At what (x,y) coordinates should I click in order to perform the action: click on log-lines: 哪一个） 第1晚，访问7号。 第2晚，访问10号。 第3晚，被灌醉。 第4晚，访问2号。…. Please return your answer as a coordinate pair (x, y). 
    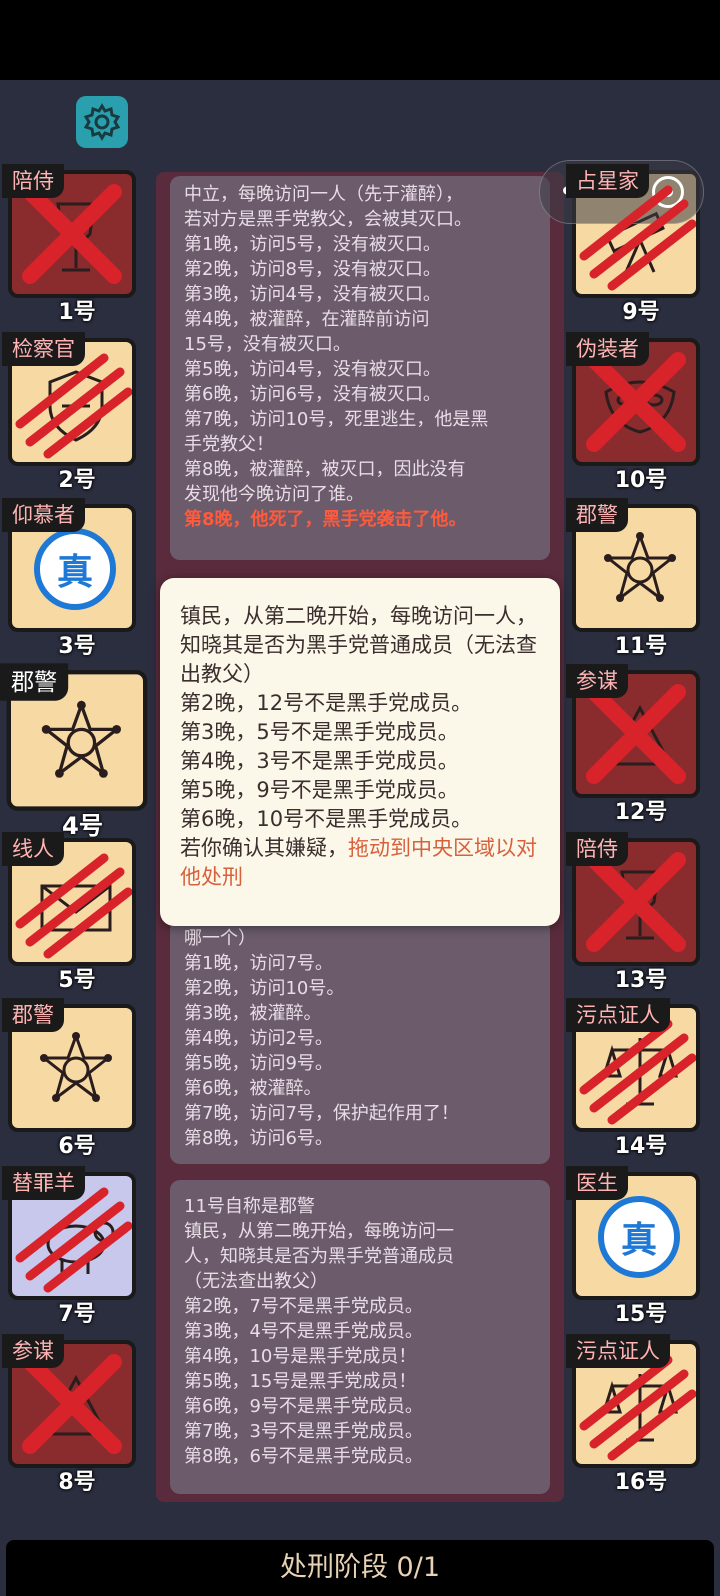
    Looking at the image, I should click on (360, 1038).